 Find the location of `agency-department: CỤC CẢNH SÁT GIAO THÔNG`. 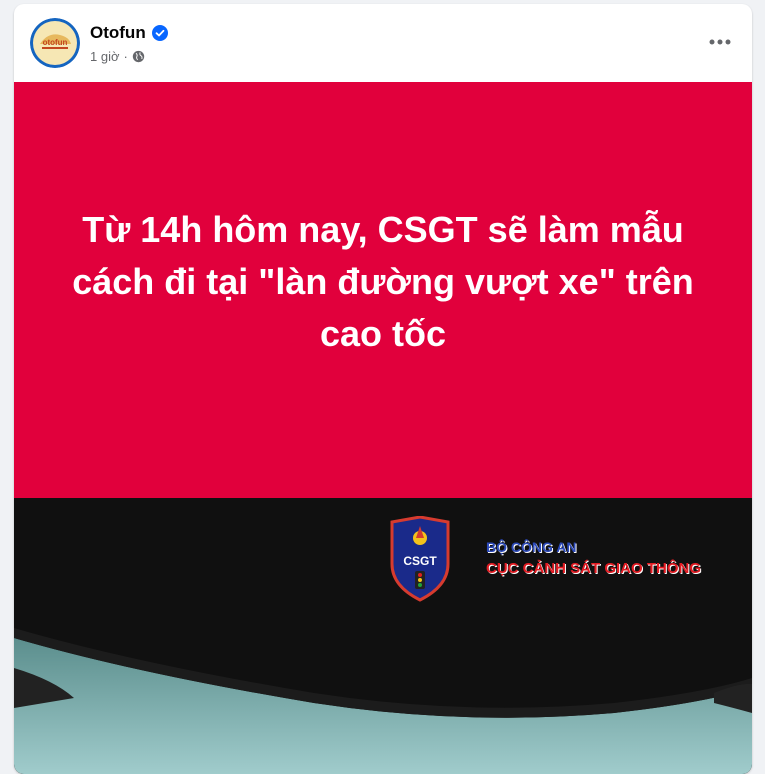

agency-department: CỤC CẢNH SÁT GIAO THÔNG is located at coordinates (593, 568).